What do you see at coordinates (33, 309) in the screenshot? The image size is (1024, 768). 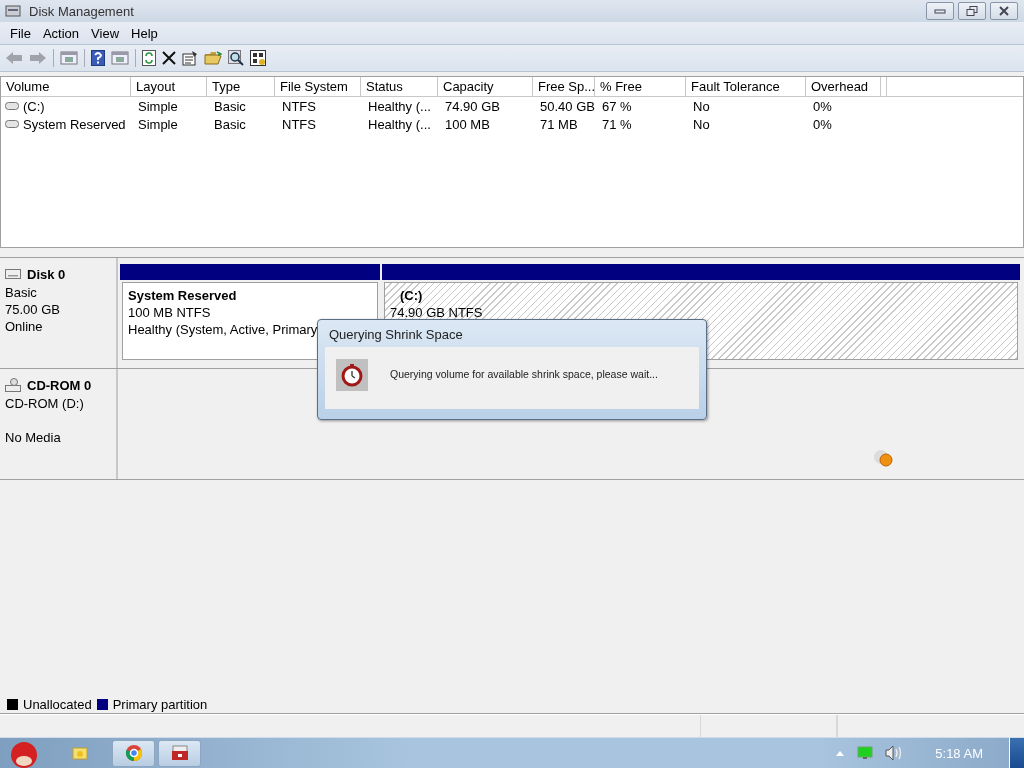 I see `disk-info: 75.00 GB` at bounding box center [33, 309].